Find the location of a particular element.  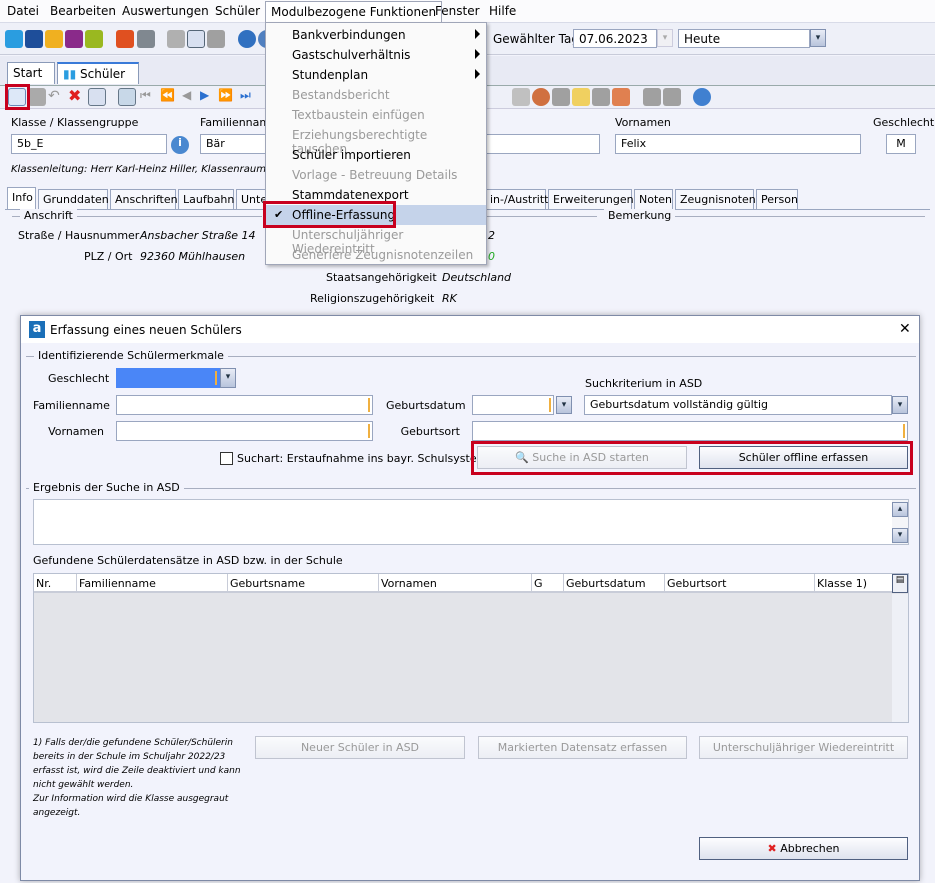

subtab-anschriften: Anschriften is located at coordinates (144, 199).